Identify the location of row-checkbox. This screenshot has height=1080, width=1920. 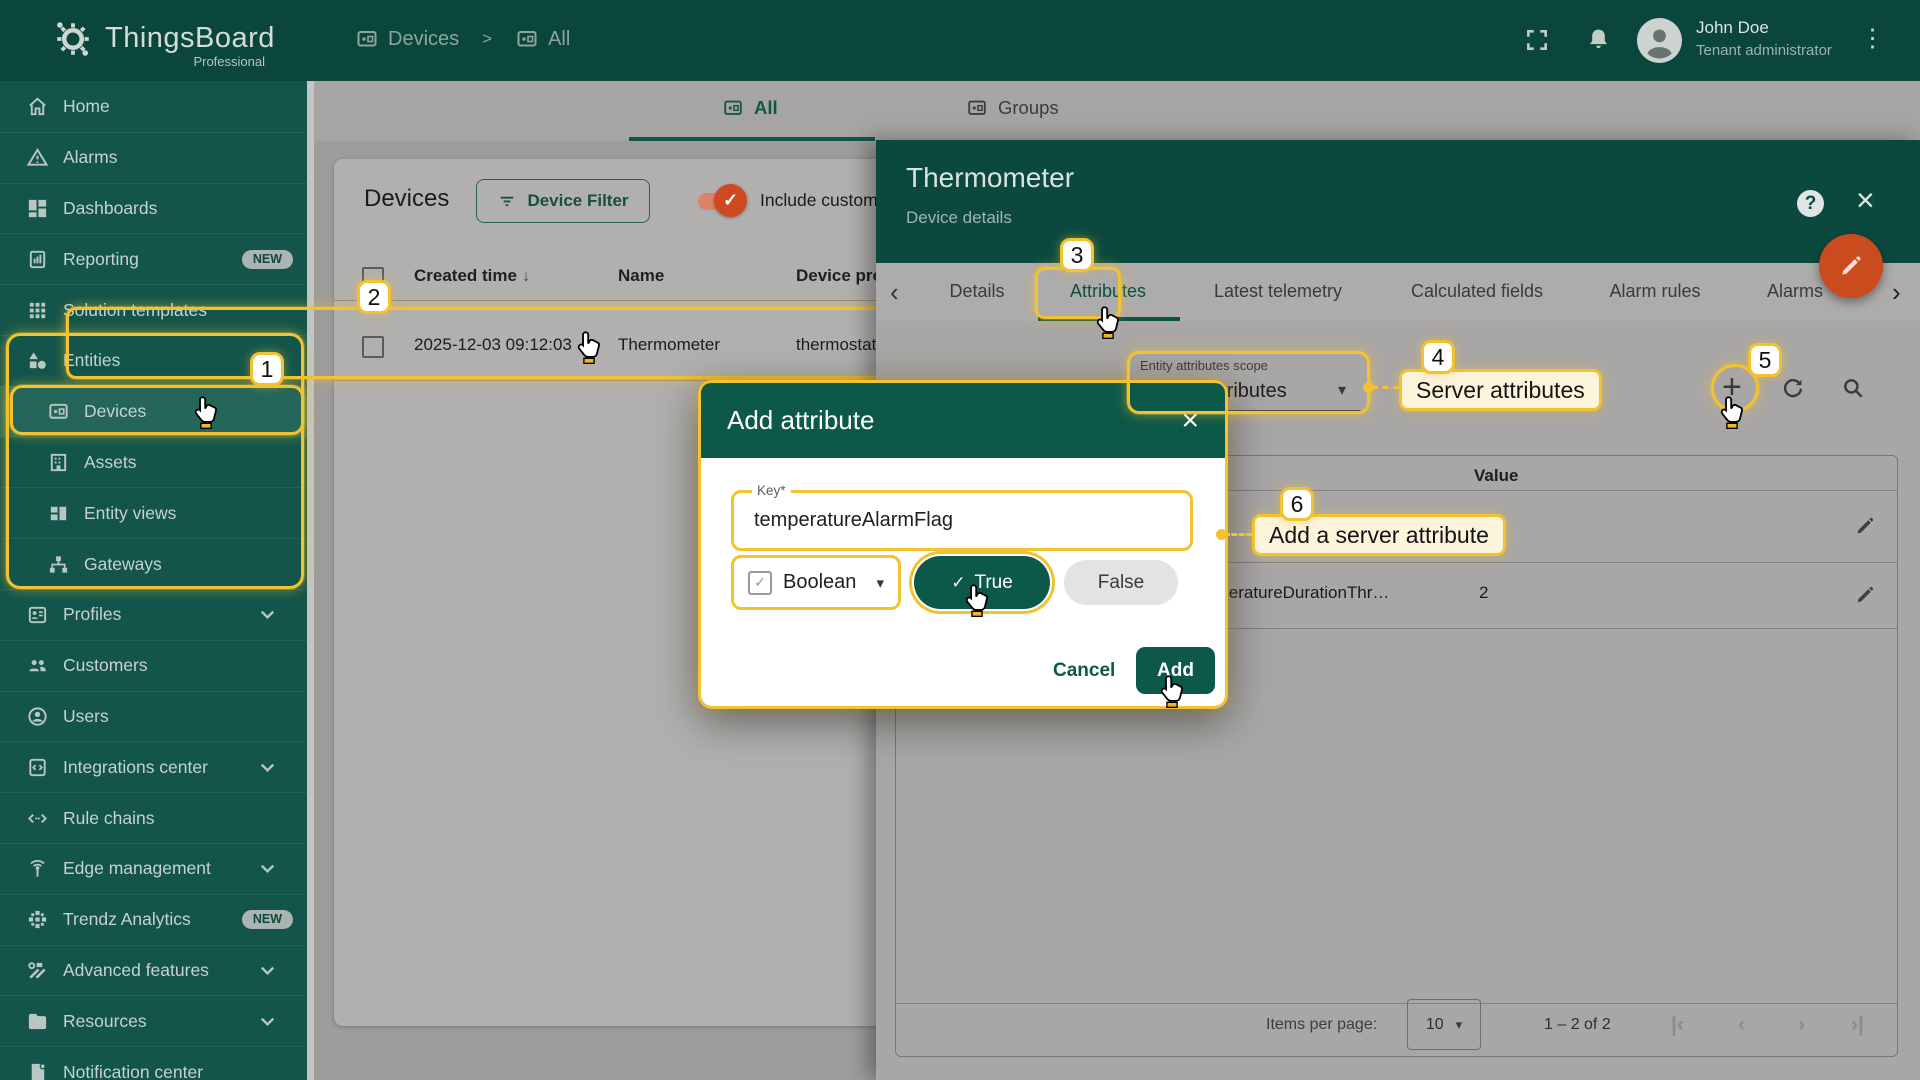
(373, 347).